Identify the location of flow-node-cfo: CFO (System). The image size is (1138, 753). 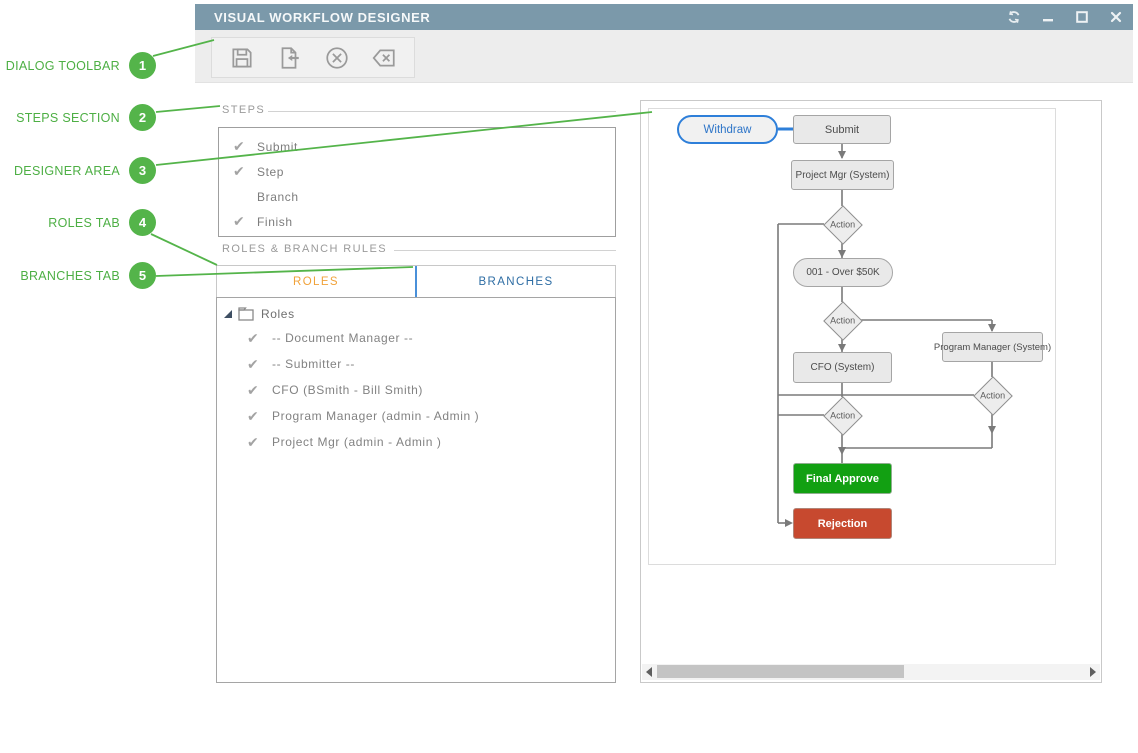
(842, 367).